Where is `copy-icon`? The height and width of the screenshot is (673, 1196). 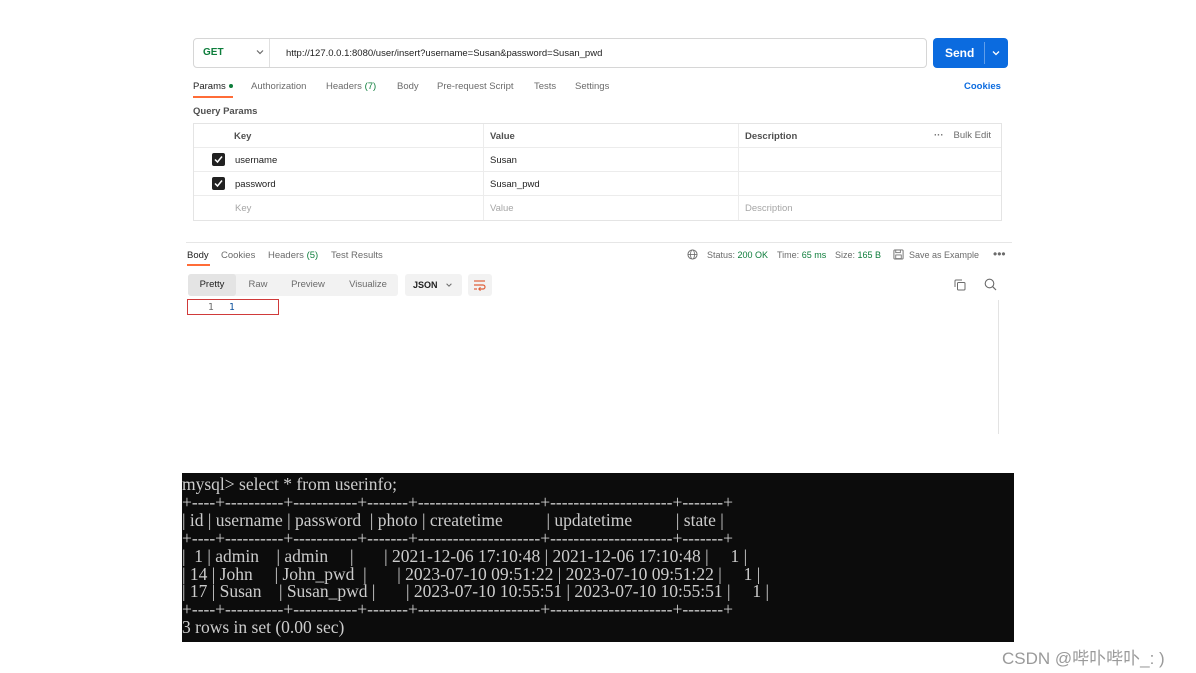 copy-icon is located at coordinates (960, 285).